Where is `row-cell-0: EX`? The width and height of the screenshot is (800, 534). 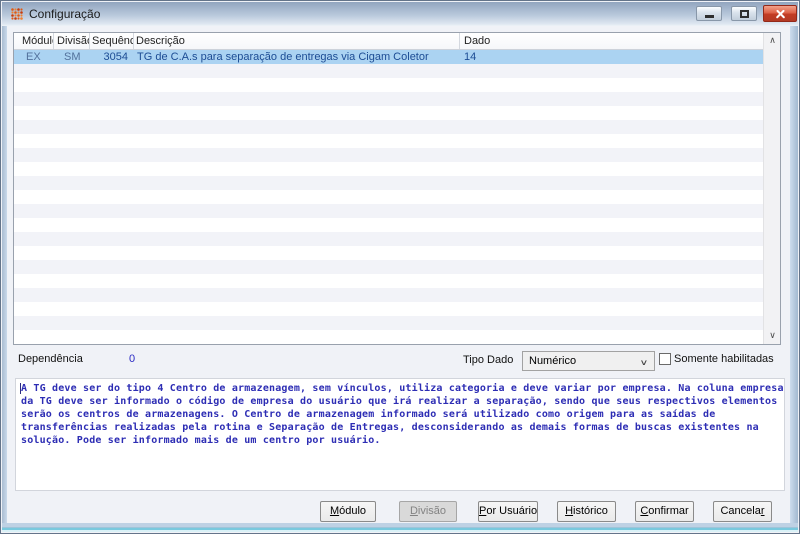
row-cell-0: EX is located at coordinates (33, 57).